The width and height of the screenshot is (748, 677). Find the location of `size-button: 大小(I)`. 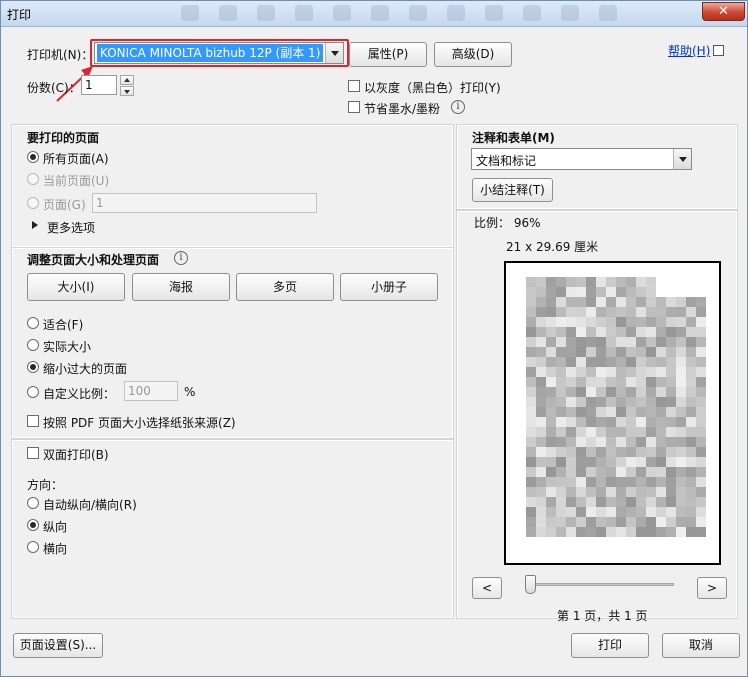

size-button: 大小(I) is located at coordinates (76, 287).